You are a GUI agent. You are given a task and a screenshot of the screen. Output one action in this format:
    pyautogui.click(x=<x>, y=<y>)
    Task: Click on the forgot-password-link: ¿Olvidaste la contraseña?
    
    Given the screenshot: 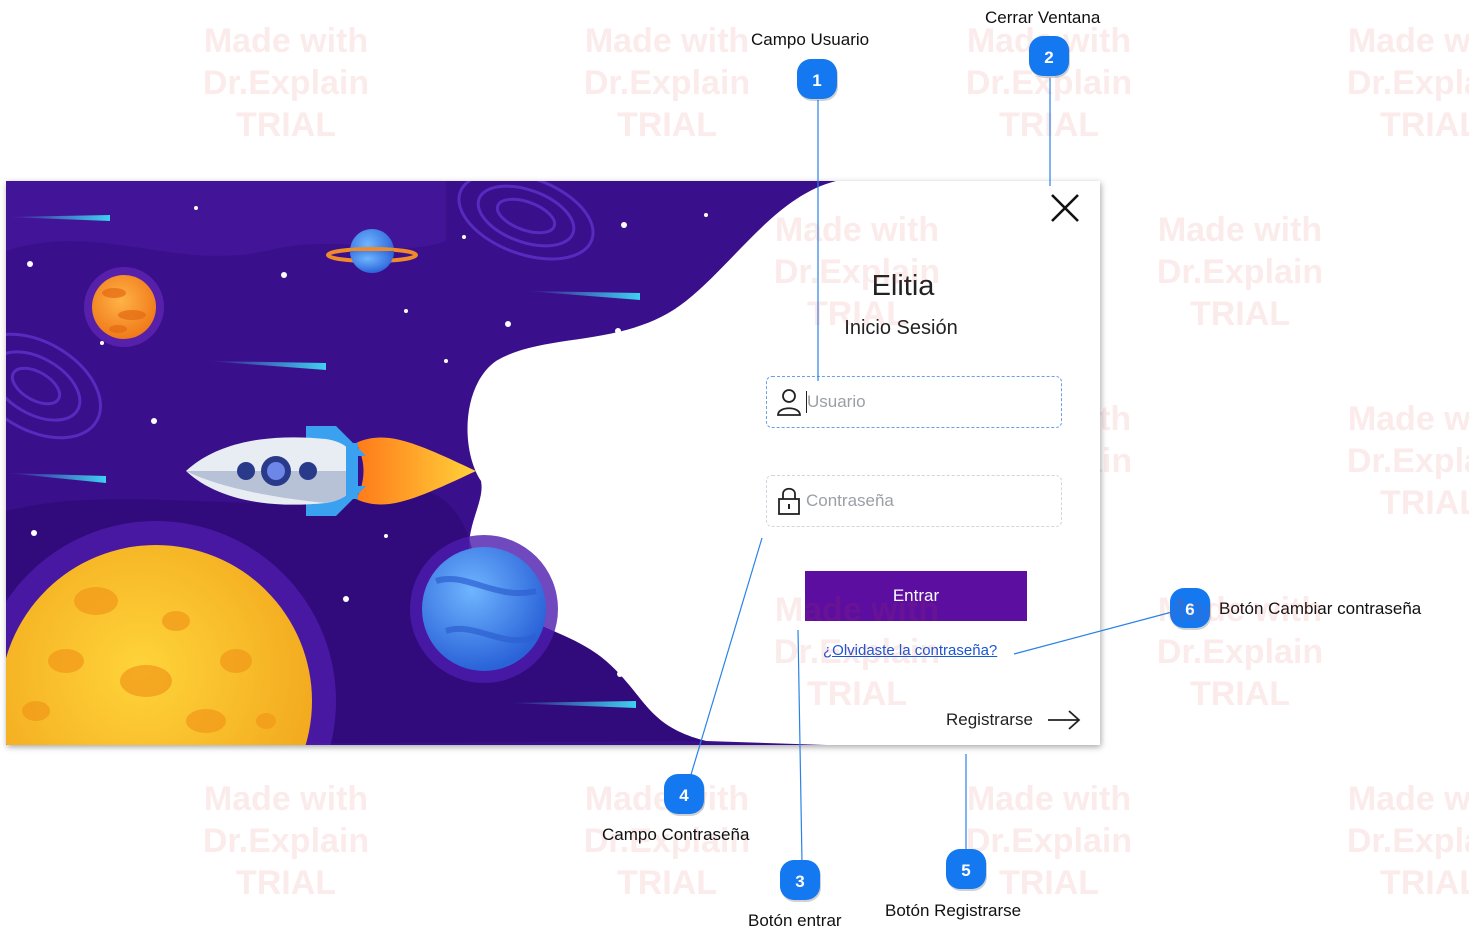 What is the action you would take?
    pyautogui.click(x=910, y=650)
    